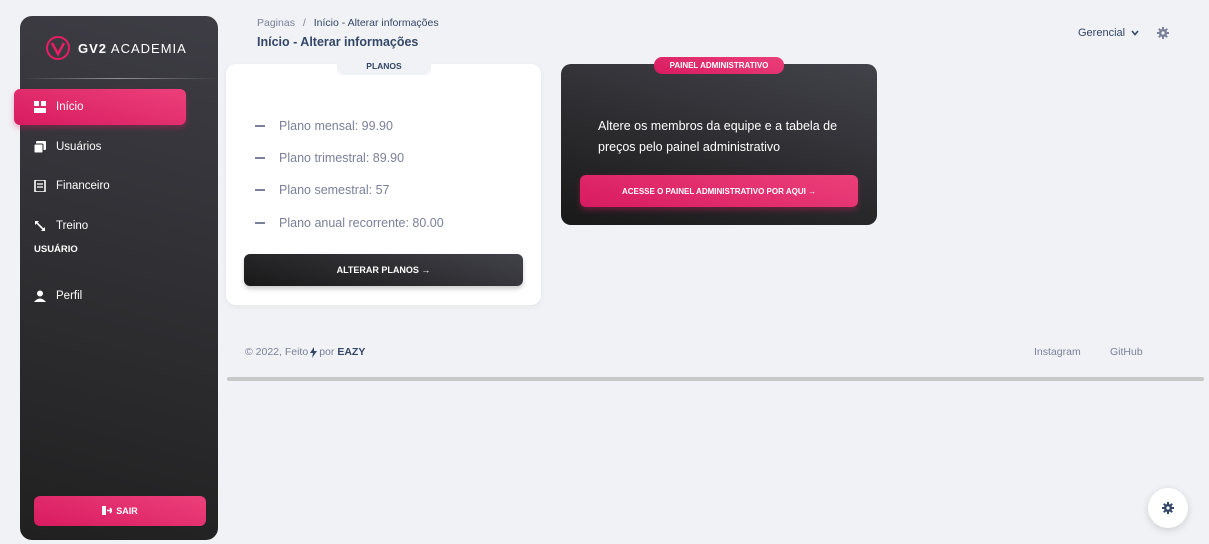  I want to click on sidebar-item-usuarios: Usuários, so click(100, 147).